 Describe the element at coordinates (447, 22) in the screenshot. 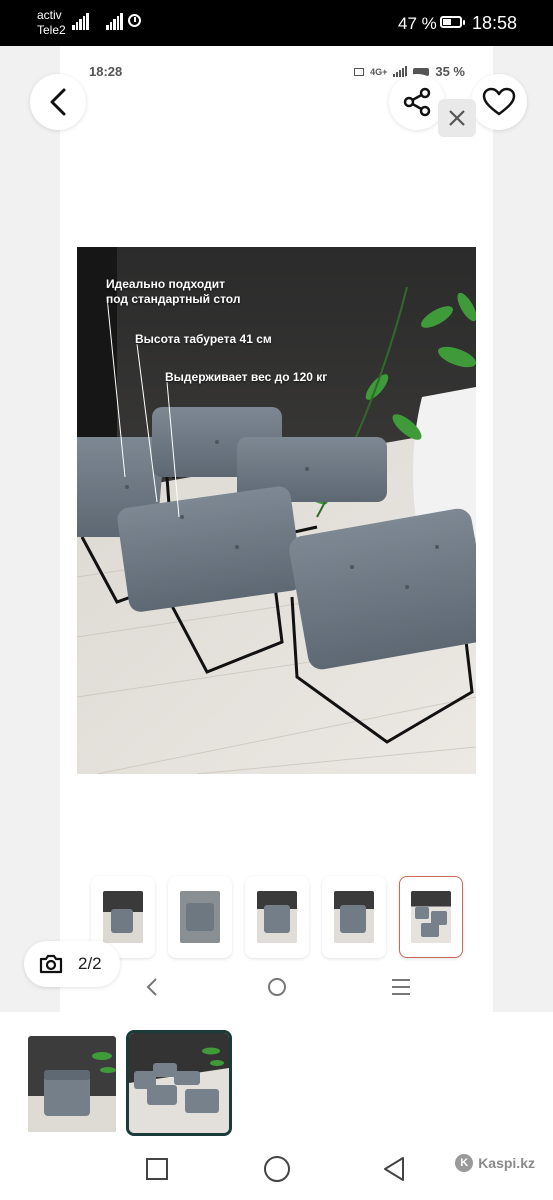

I see `battery-fill` at that location.